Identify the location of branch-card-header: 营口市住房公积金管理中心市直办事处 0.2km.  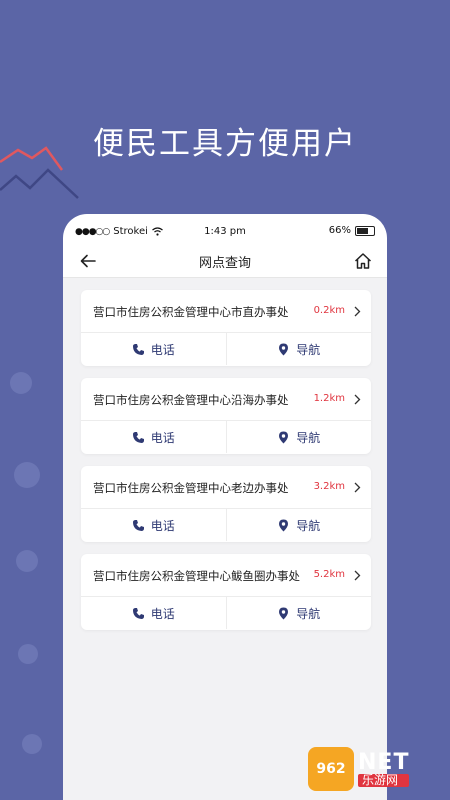
(226, 311).